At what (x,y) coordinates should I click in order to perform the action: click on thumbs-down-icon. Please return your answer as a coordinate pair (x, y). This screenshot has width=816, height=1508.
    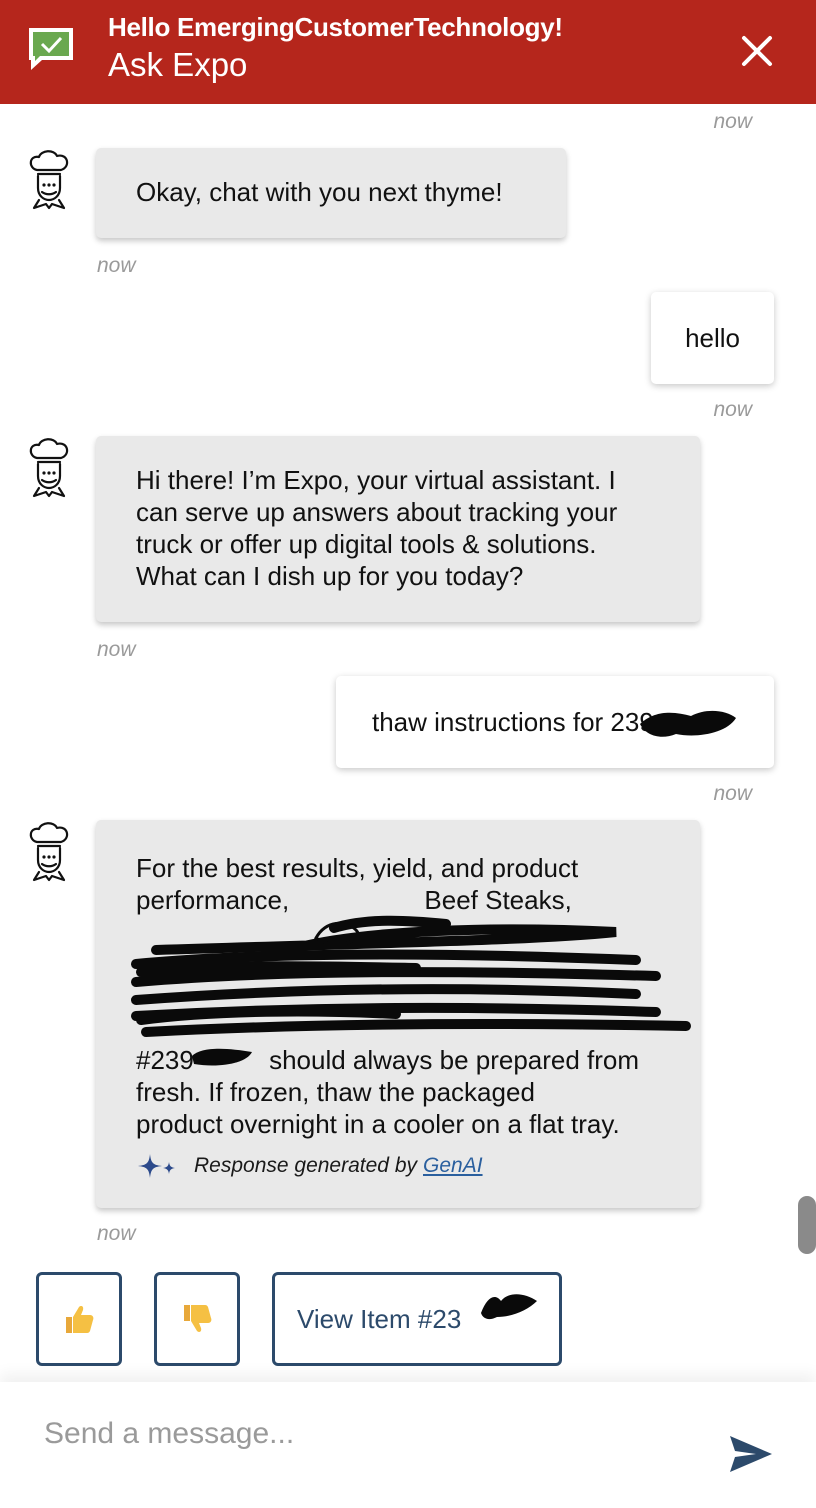
    Looking at the image, I should click on (198, 1318).